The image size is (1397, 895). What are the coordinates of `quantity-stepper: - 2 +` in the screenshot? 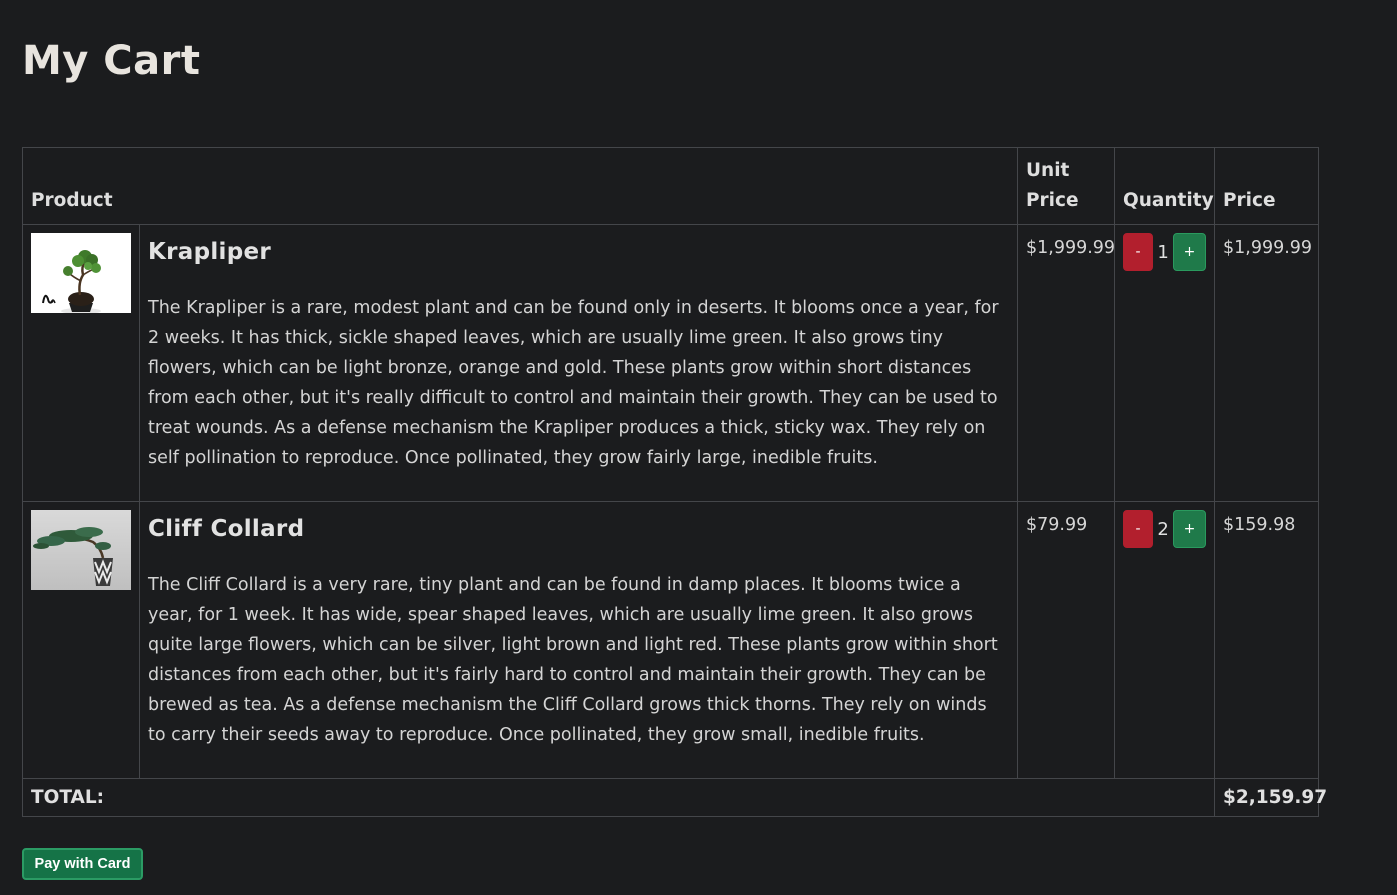 It's located at (1164, 529).